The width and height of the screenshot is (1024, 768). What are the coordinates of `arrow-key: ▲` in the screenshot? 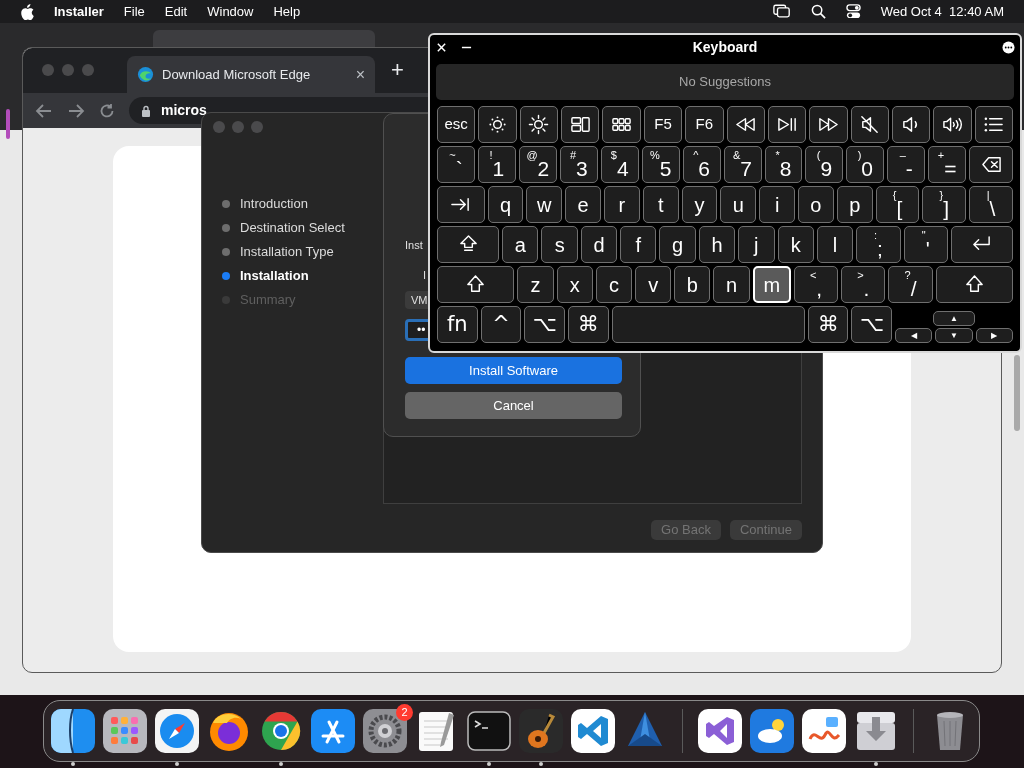 It's located at (954, 318).